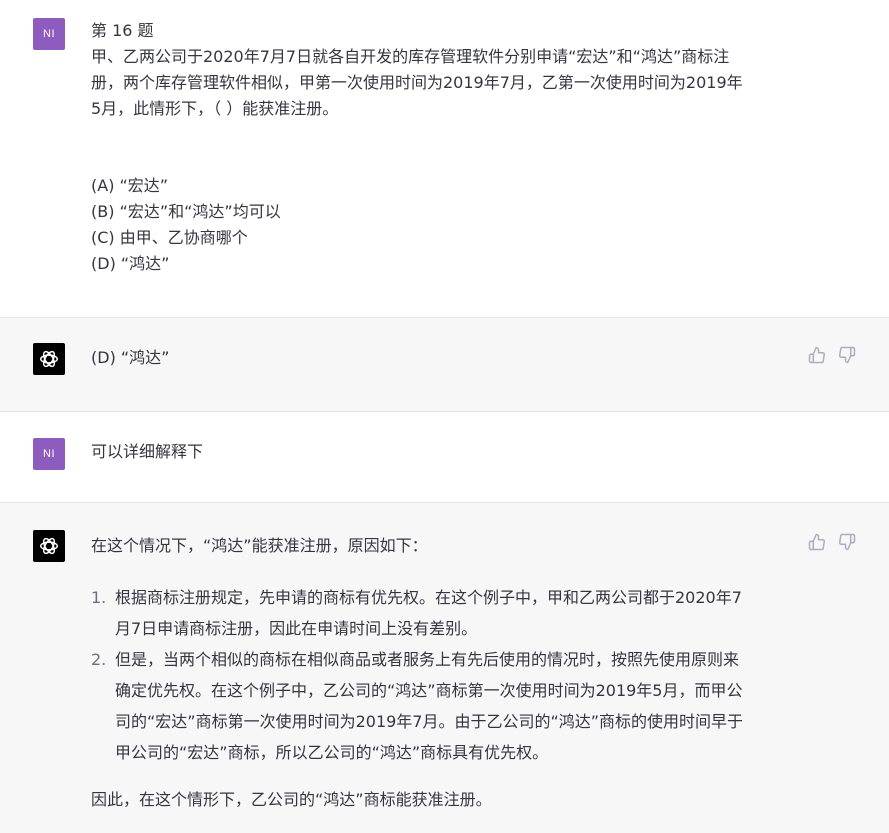 This screenshot has height=833, width=889. I want to click on option-b: (B) “宏达”和“鸿达”均可以, so click(186, 211).